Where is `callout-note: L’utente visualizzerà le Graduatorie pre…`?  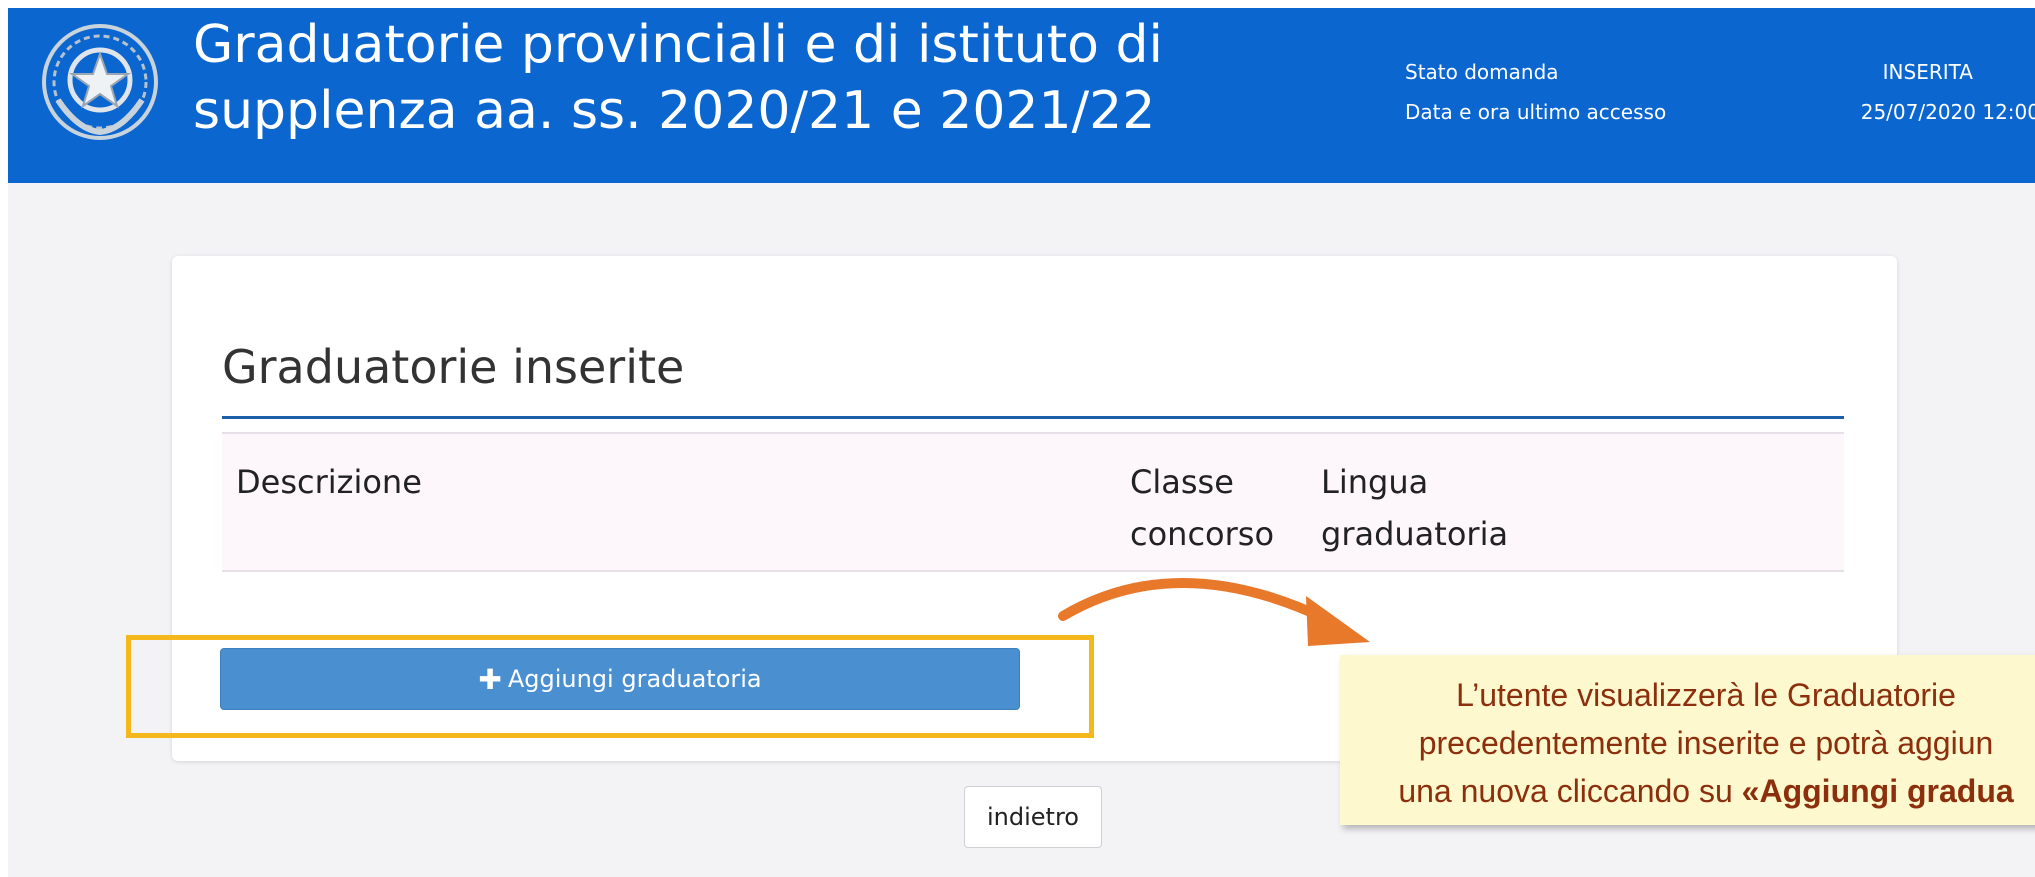
callout-note: L’utente visualizzerà le Graduatorie pre… is located at coordinates (1687, 740).